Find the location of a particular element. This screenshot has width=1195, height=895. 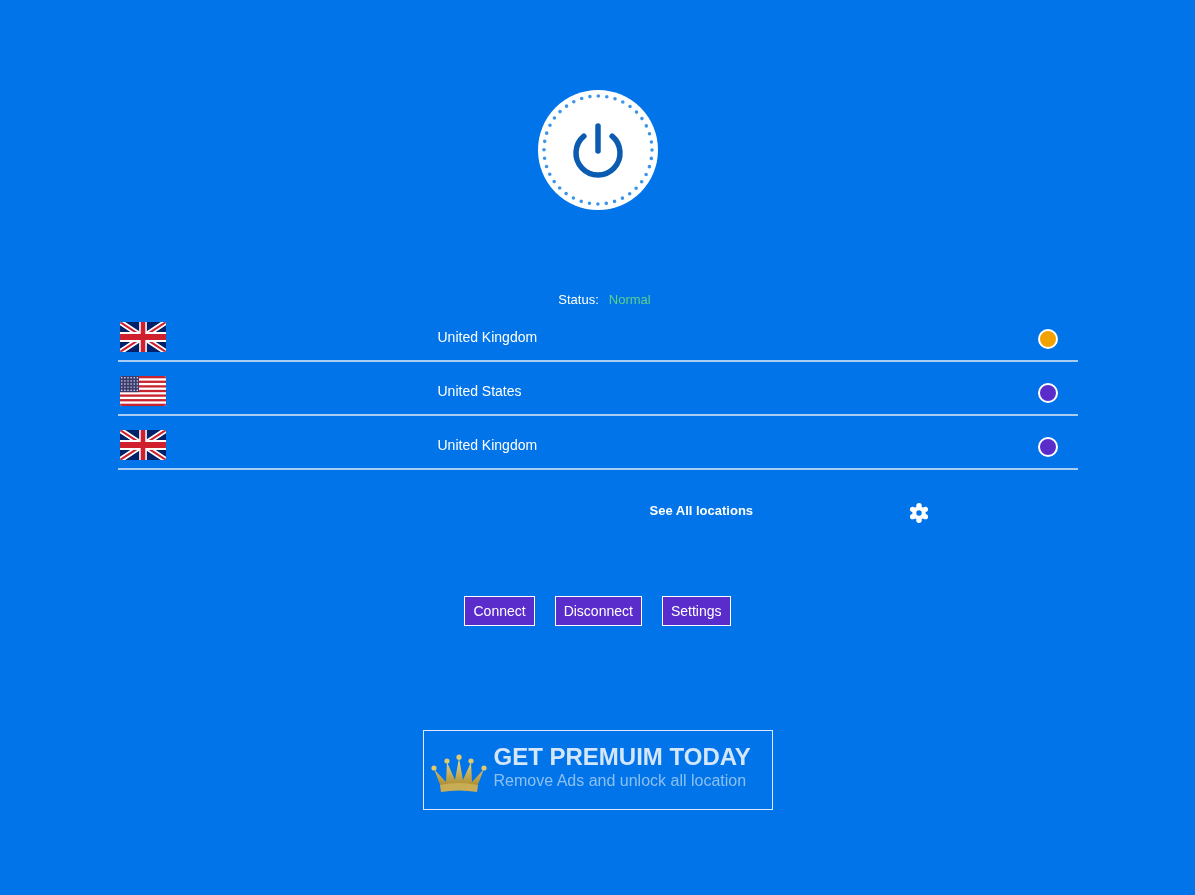

settings-button: Settings is located at coordinates (696, 611).